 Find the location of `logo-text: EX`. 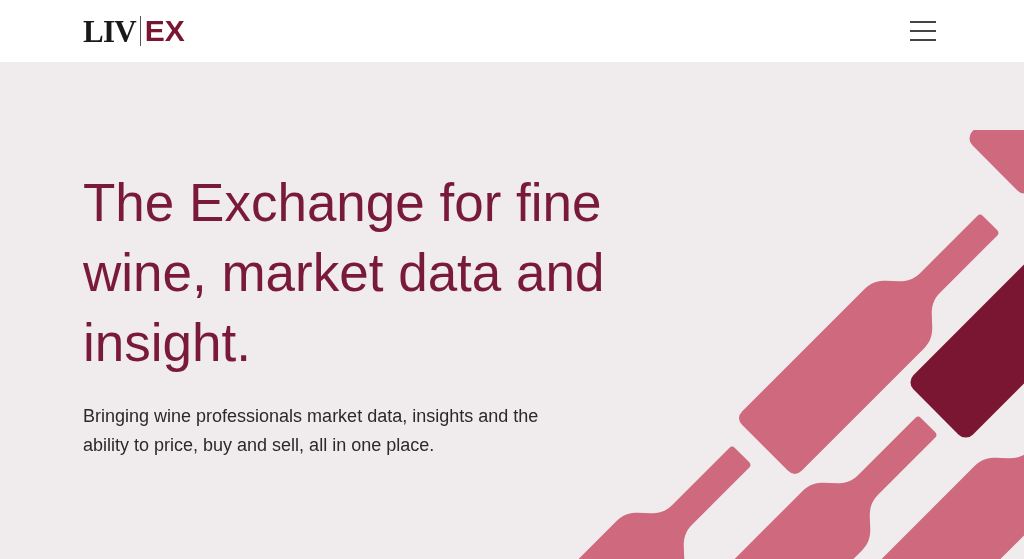

logo-text: EX is located at coordinates (164, 31).